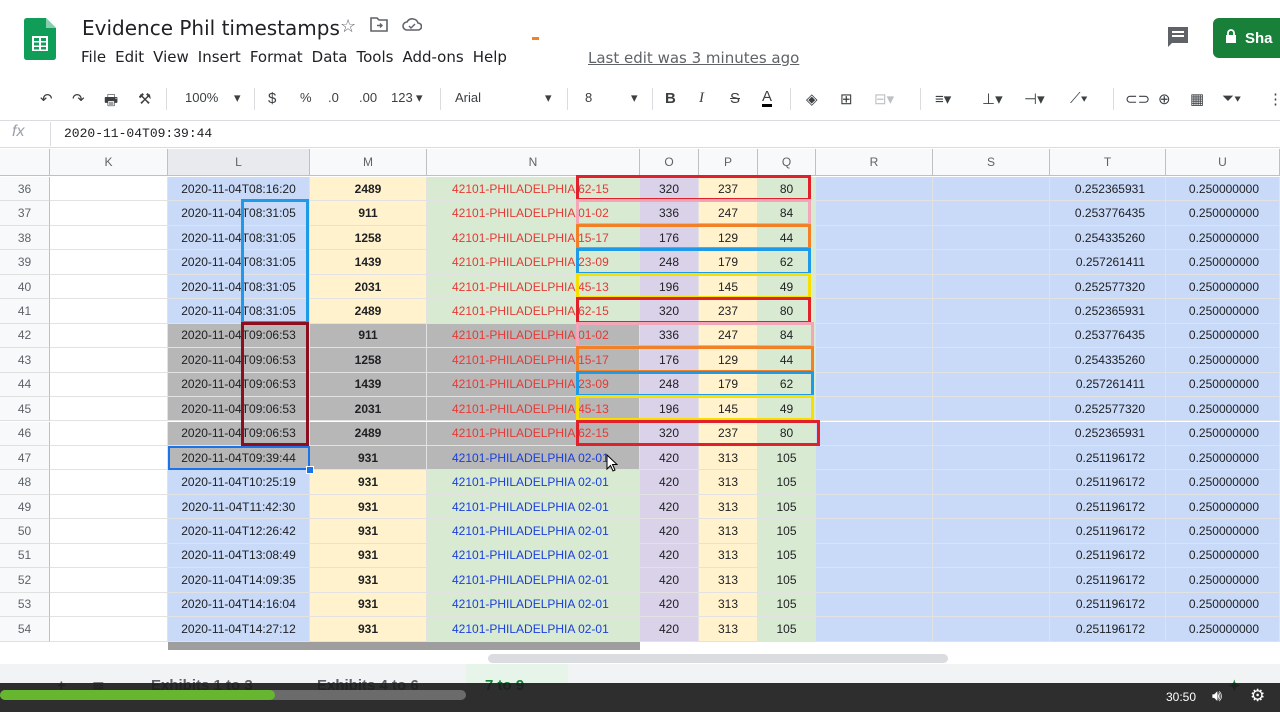  What do you see at coordinates (25, 556) in the screenshot?
I see `row-header-51: 51` at bounding box center [25, 556].